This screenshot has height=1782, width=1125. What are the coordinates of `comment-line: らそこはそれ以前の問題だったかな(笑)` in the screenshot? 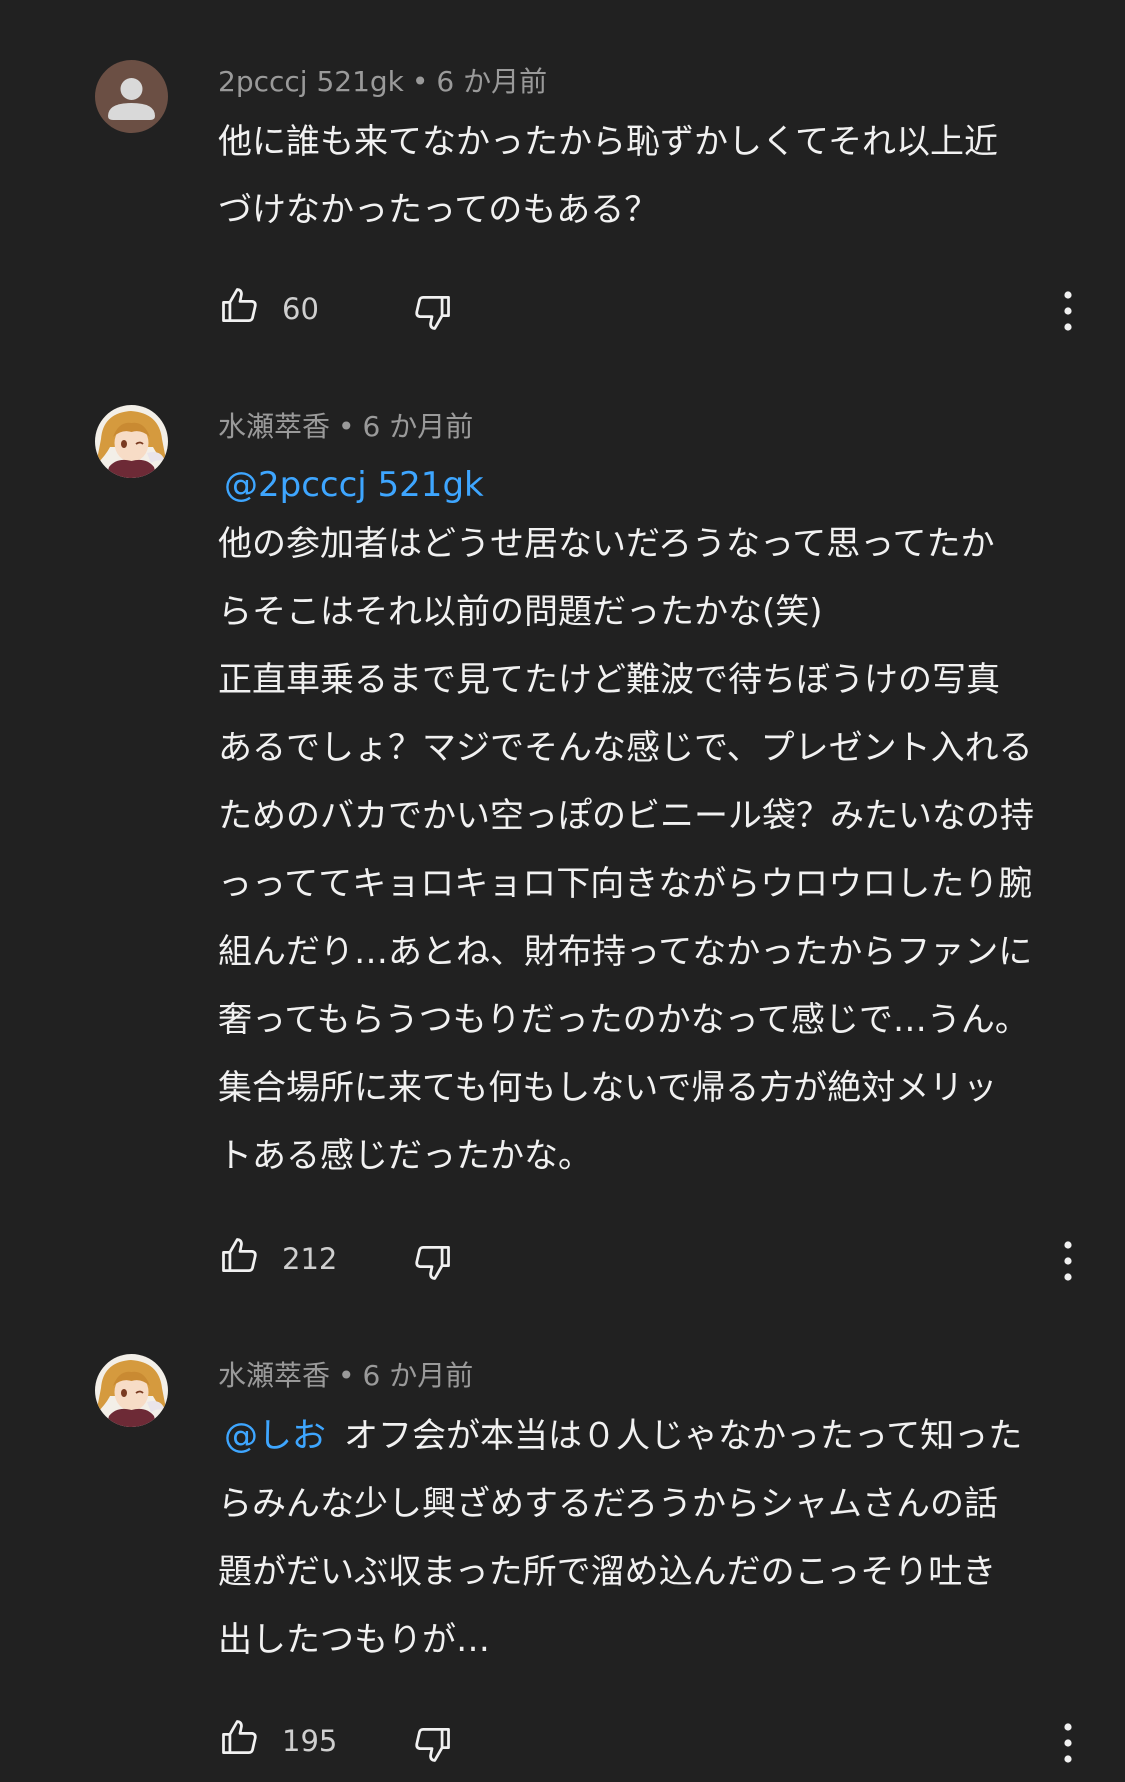 It's located at (520, 612).